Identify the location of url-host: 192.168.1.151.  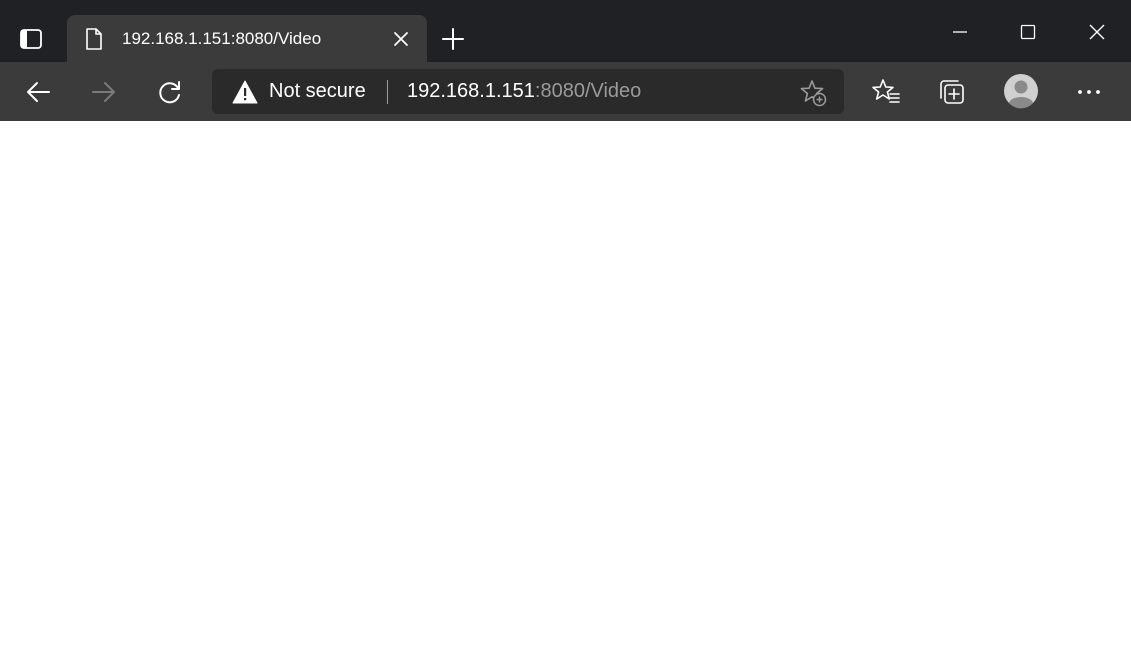
(471, 91).